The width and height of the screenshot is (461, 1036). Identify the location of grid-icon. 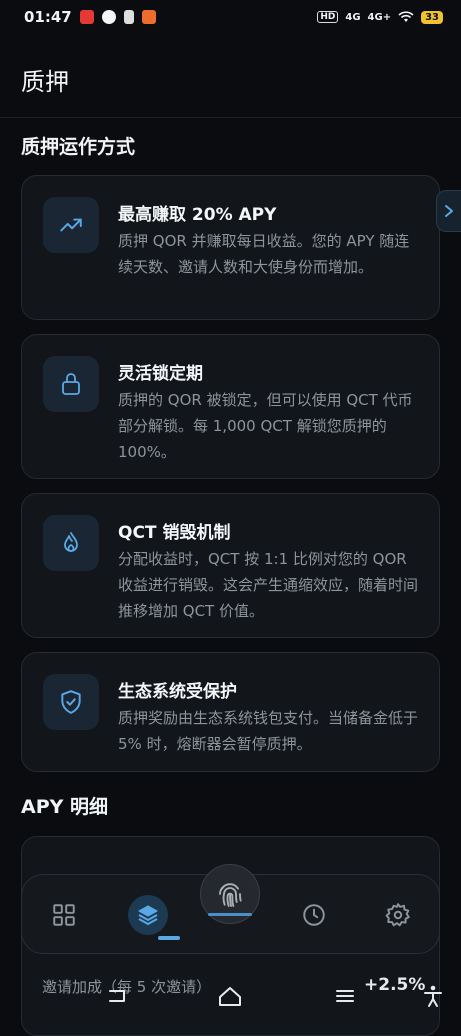
(64, 915).